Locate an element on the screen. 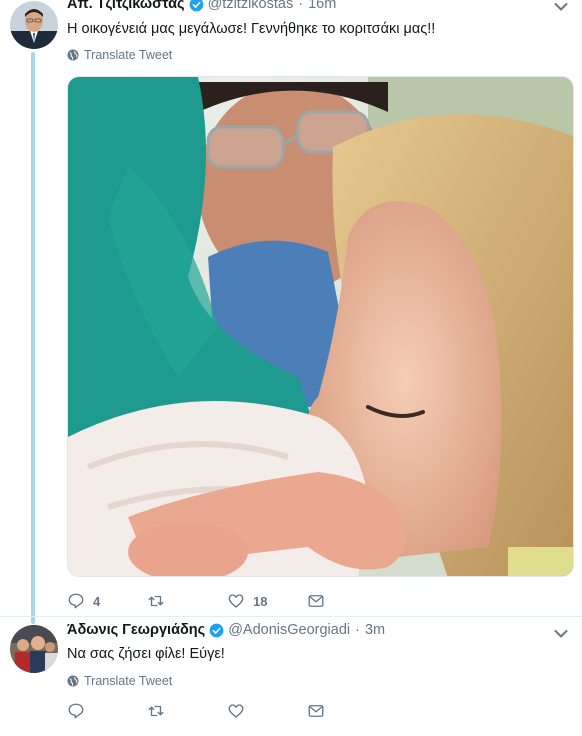  like-count: 18 is located at coordinates (260, 601).